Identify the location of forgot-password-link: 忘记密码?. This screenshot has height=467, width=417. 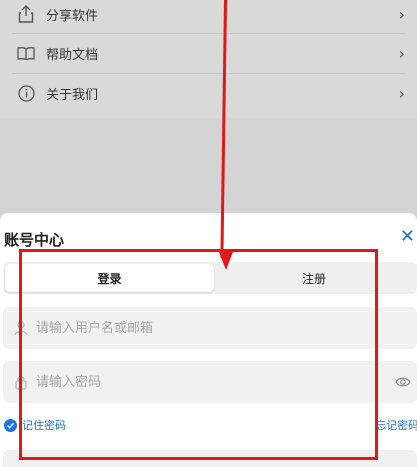
(396, 425).